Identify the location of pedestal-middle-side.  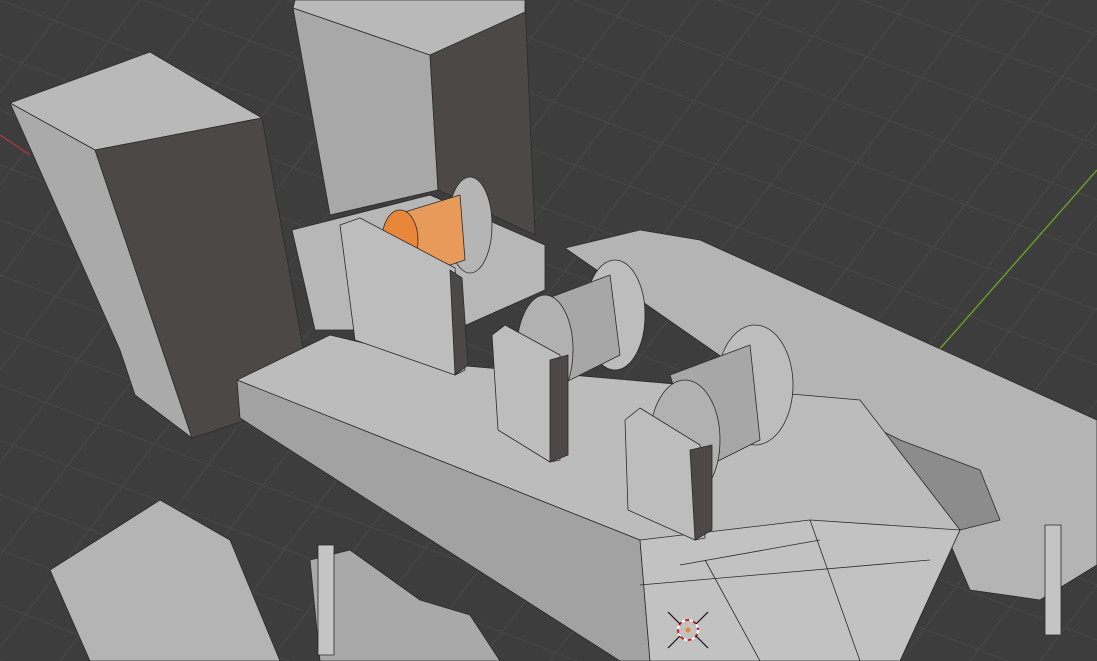
(559, 408).